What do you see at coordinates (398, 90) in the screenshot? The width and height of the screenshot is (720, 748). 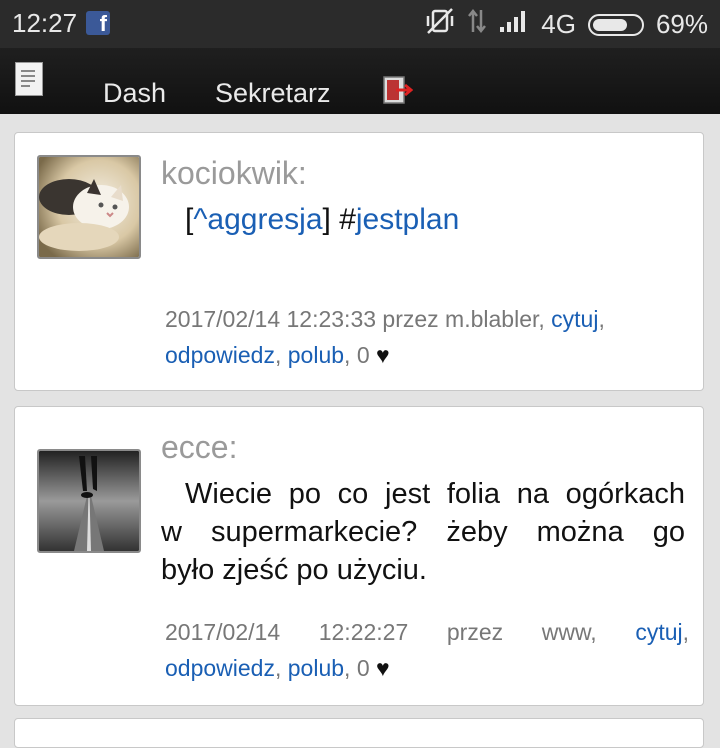 I see `logout-icon` at bounding box center [398, 90].